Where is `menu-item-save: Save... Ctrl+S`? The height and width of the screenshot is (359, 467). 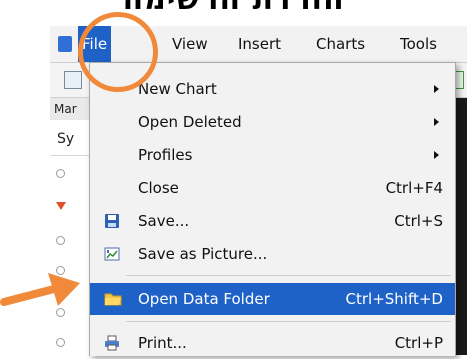
menu-item-save: Save... Ctrl+S is located at coordinates (272, 221).